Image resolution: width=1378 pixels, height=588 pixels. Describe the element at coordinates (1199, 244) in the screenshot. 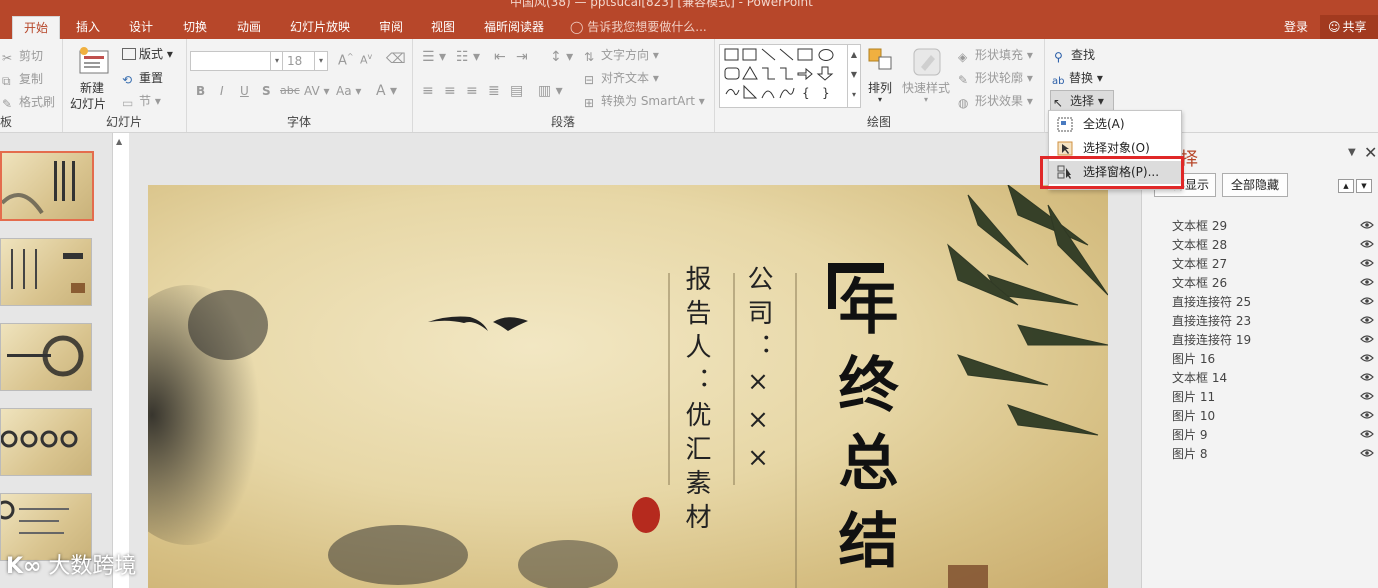

I see `selection-list-item: 文本框 28` at that location.